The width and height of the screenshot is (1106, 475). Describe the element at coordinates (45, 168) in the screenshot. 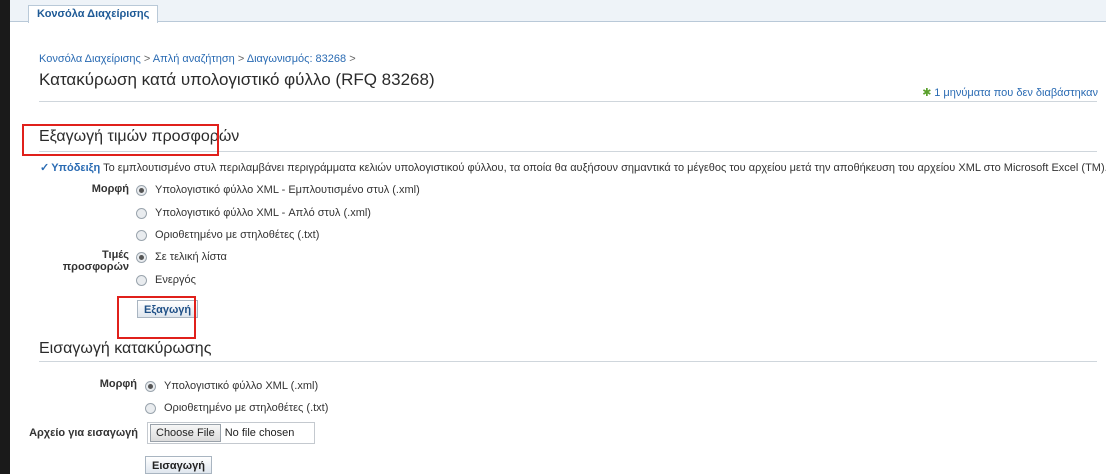

I see `checkmark-icon: ✓` at that location.